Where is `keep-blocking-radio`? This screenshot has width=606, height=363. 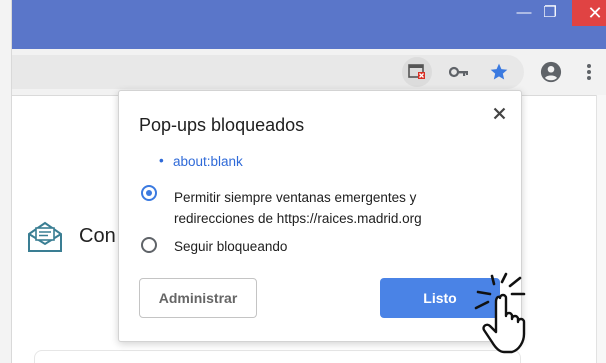 keep-blocking-radio is located at coordinates (149, 245).